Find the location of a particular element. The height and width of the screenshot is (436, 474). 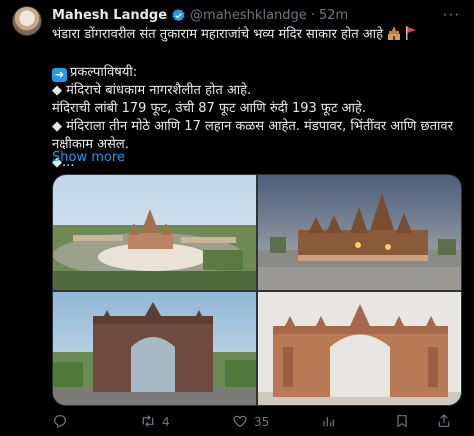

retweet-button: 4 is located at coordinates (155, 422).